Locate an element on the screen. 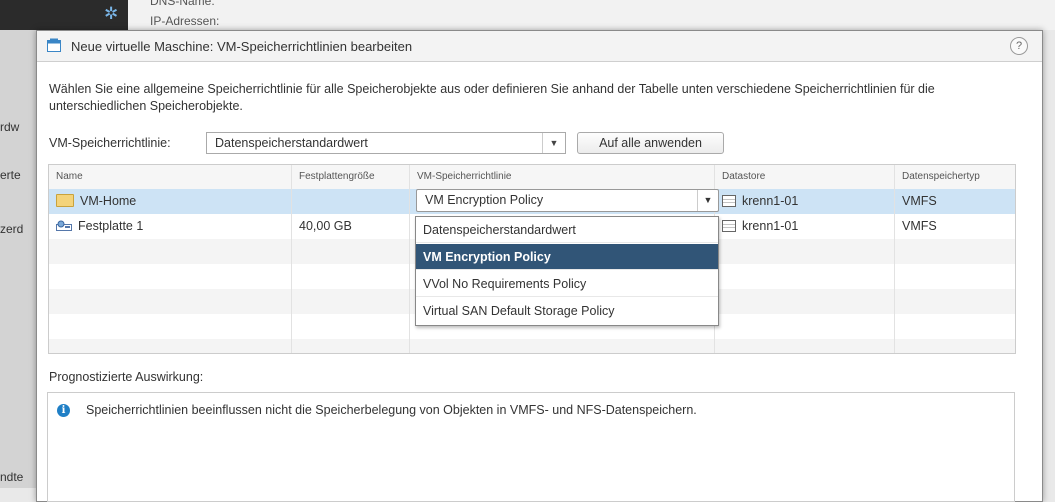 This screenshot has width=1055, height=502. dropdown-option-selected: VM Encryption Policy is located at coordinates (567, 257).